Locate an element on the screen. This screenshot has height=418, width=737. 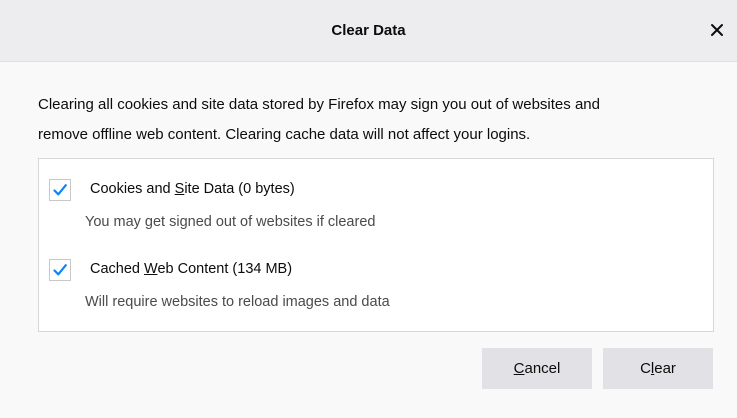
cancel-button: Cancel is located at coordinates (537, 368).